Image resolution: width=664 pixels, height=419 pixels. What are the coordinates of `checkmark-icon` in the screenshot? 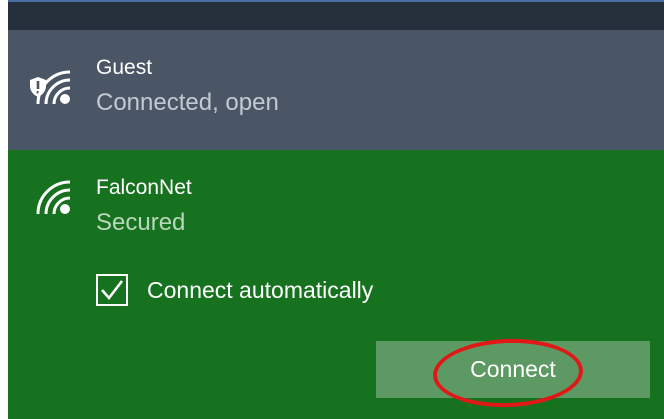 It's located at (112, 290).